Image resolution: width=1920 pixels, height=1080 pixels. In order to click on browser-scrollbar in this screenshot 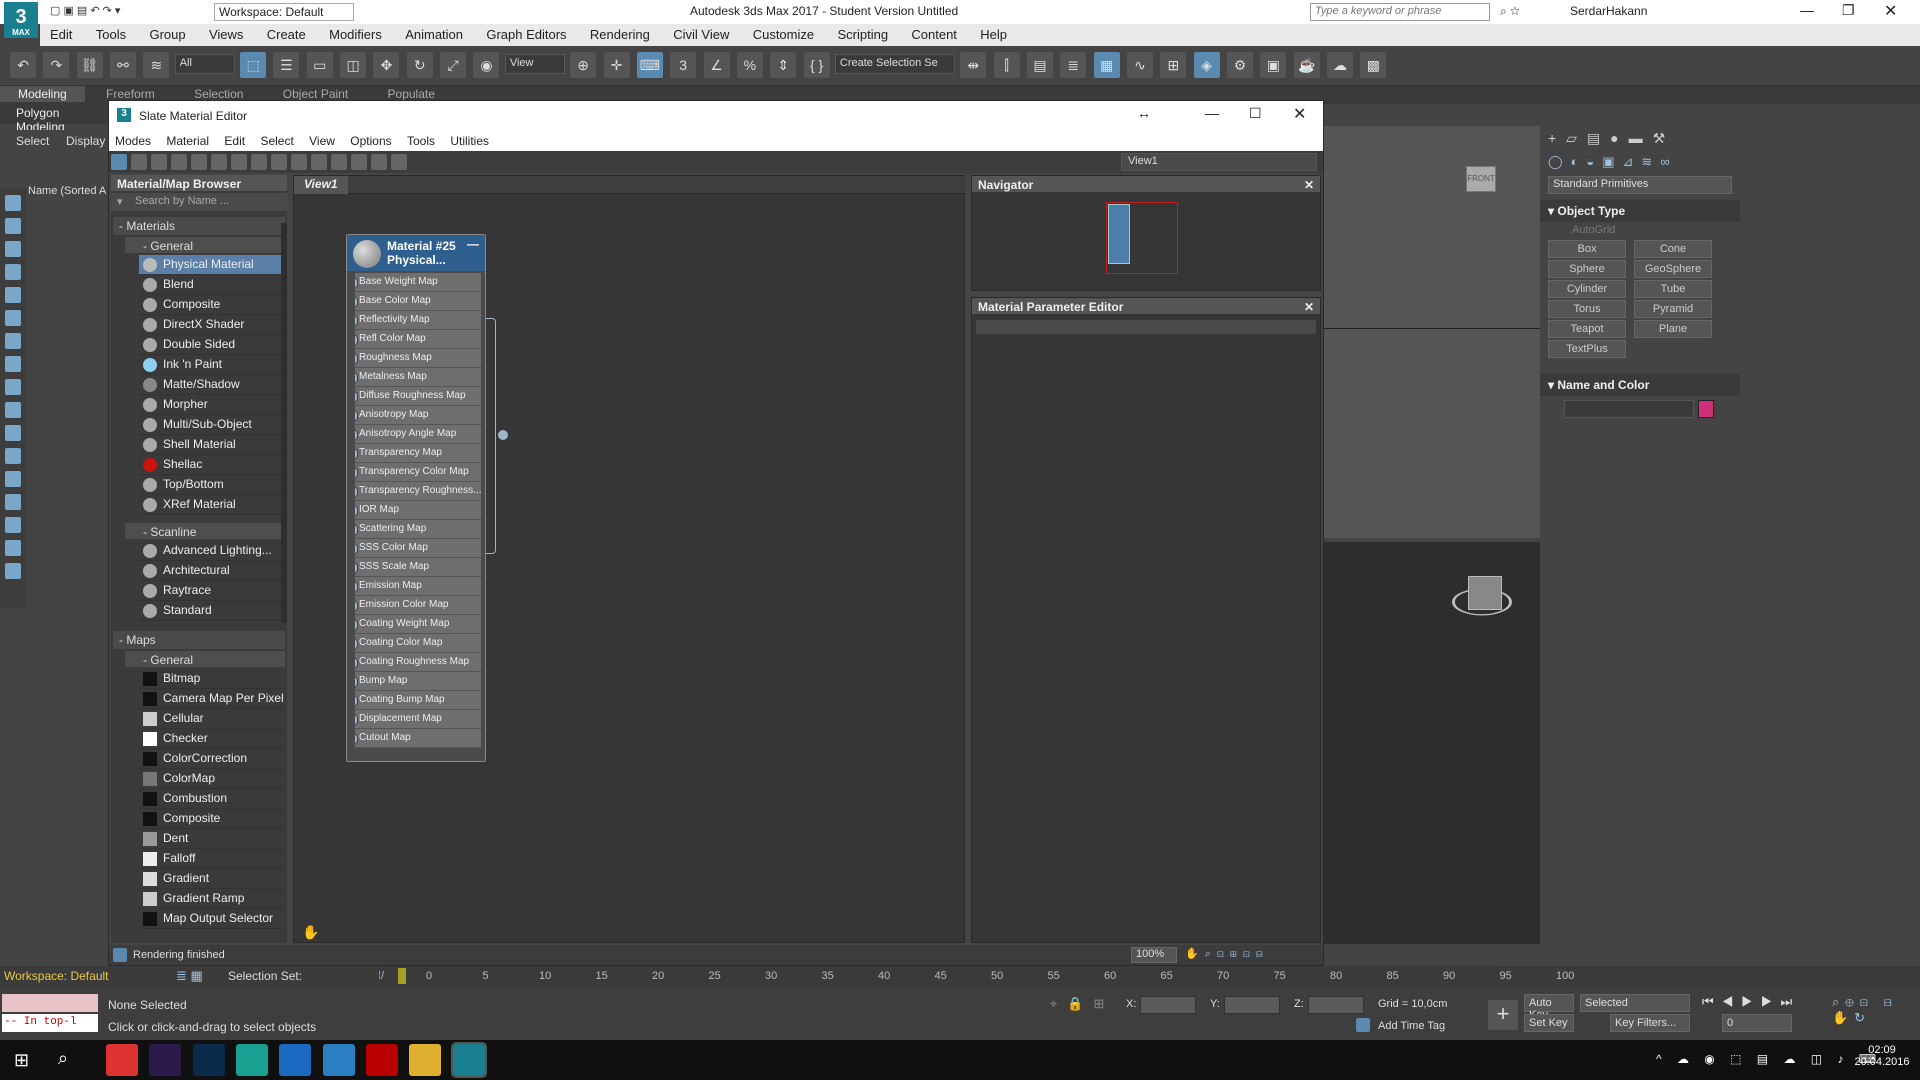, I will do `click(284, 423)`.